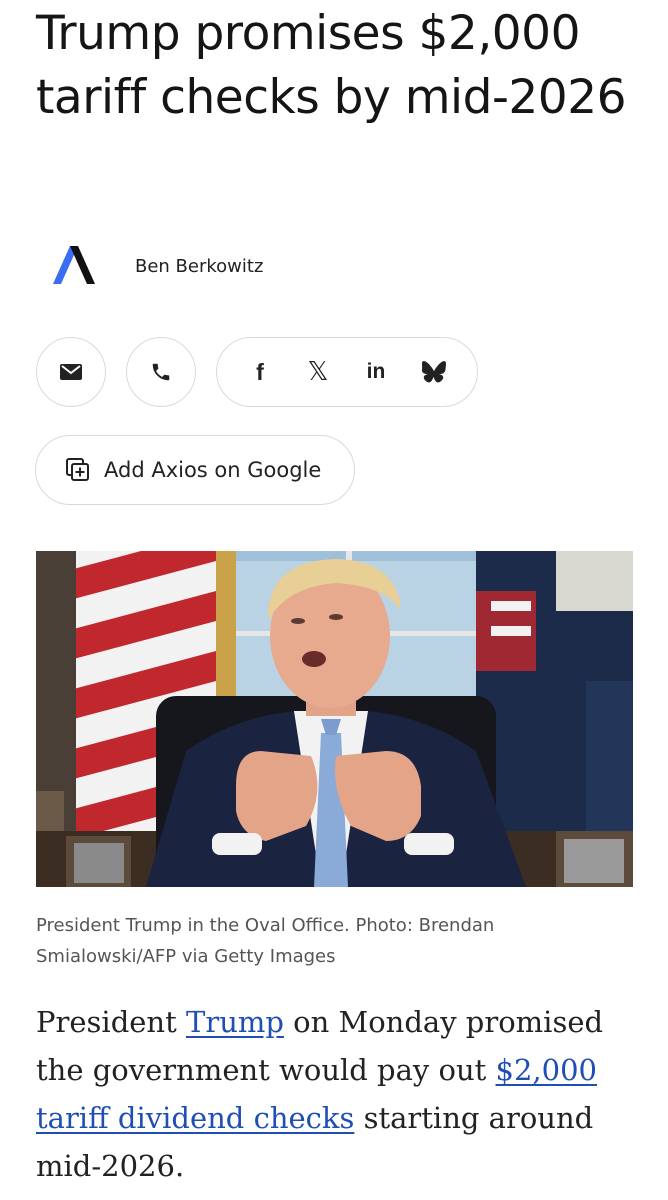  Describe the element at coordinates (347, 372) in the screenshot. I see `social-share-group: f 𝕏 in` at that location.